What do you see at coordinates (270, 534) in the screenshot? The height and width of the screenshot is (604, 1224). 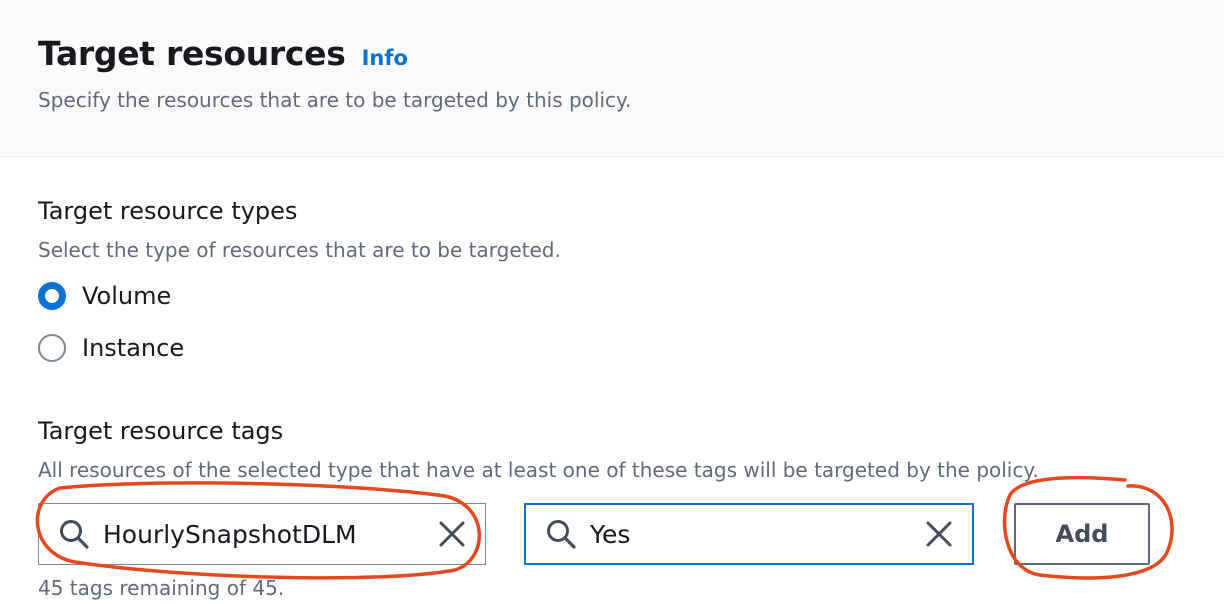 I see `tag-key-value: HourlySnapshotDLM` at bounding box center [270, 534].